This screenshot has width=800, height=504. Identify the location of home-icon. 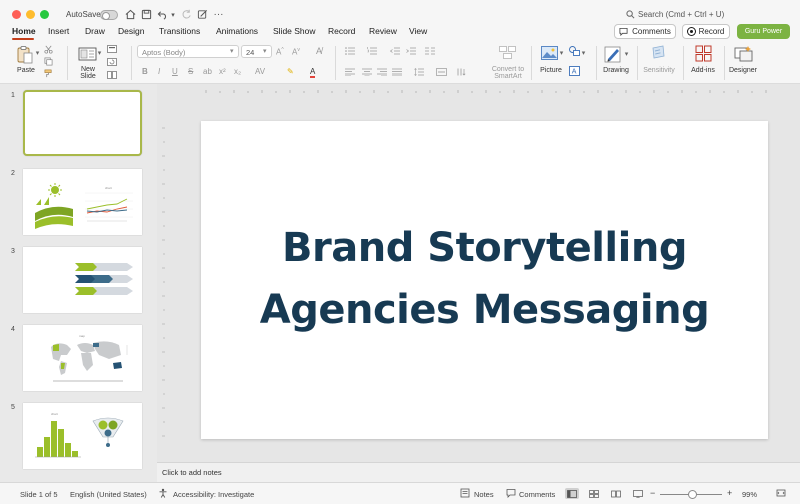
(130, 14).